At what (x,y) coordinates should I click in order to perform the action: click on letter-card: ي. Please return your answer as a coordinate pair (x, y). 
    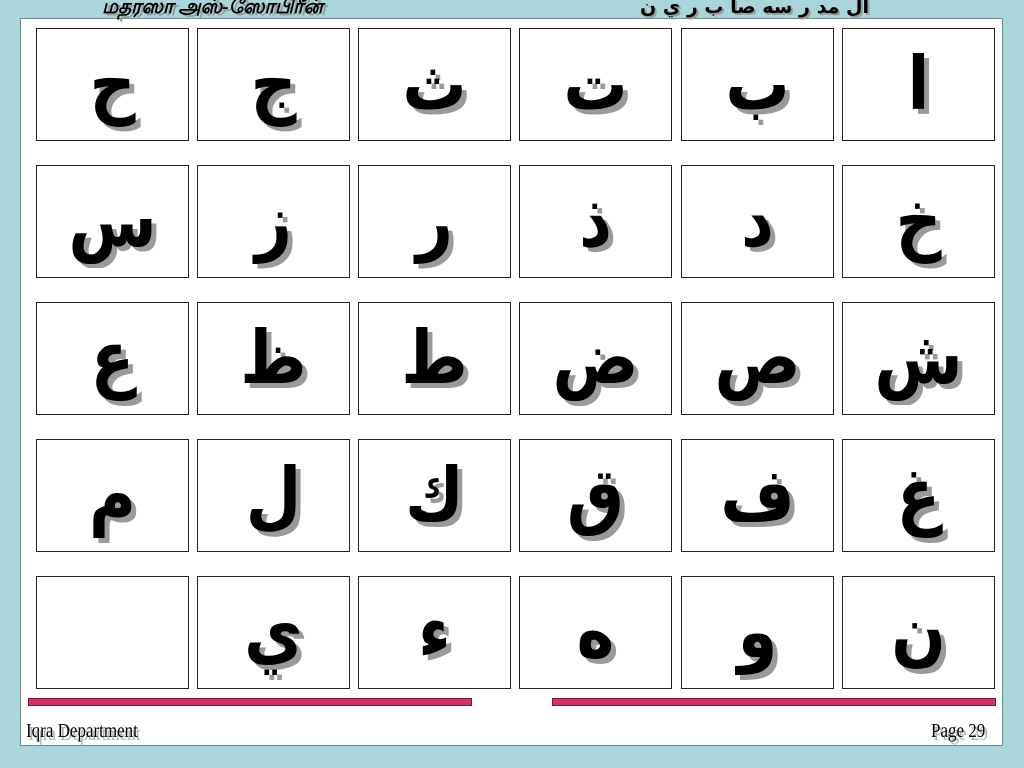
    Looking at the image, I should click on (273, 632).